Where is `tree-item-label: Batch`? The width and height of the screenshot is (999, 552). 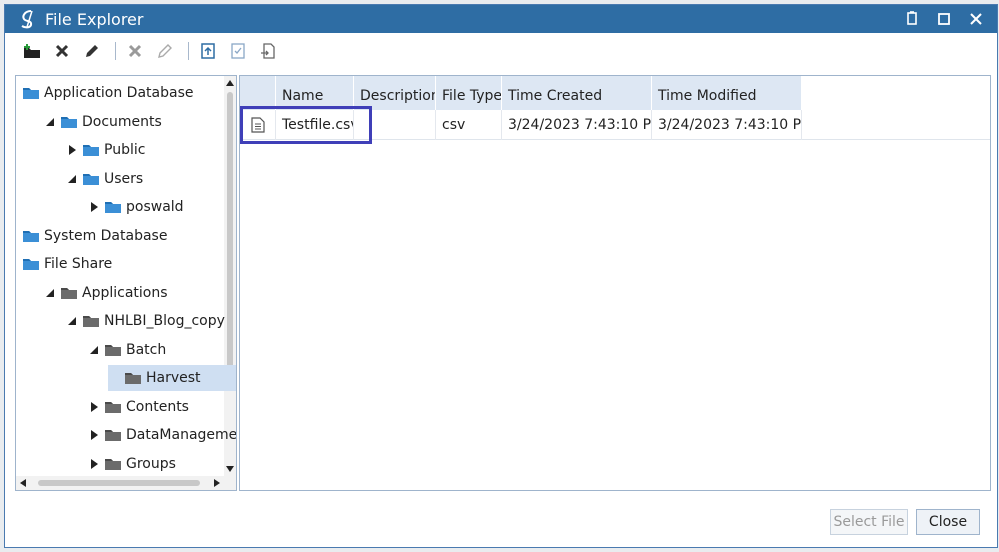
tree-item-label: Batch is located at coordinates (146, 349).